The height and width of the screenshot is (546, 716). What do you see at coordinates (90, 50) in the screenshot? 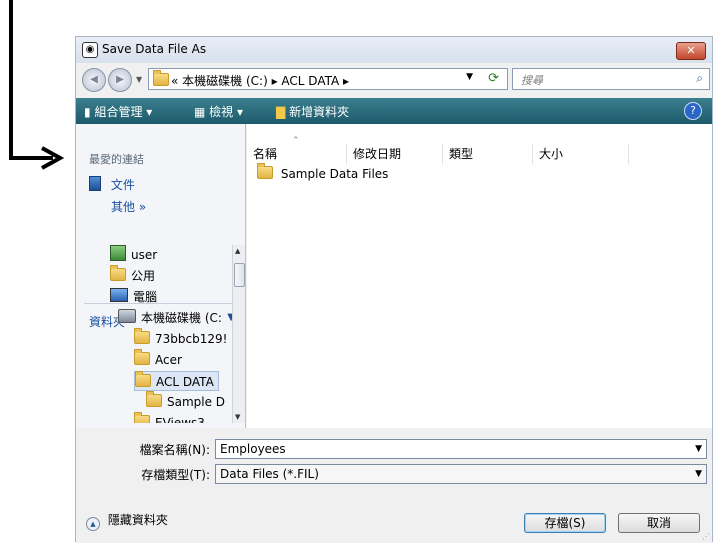
I see `app-icon: ◉` at bounding box center [90, 50].